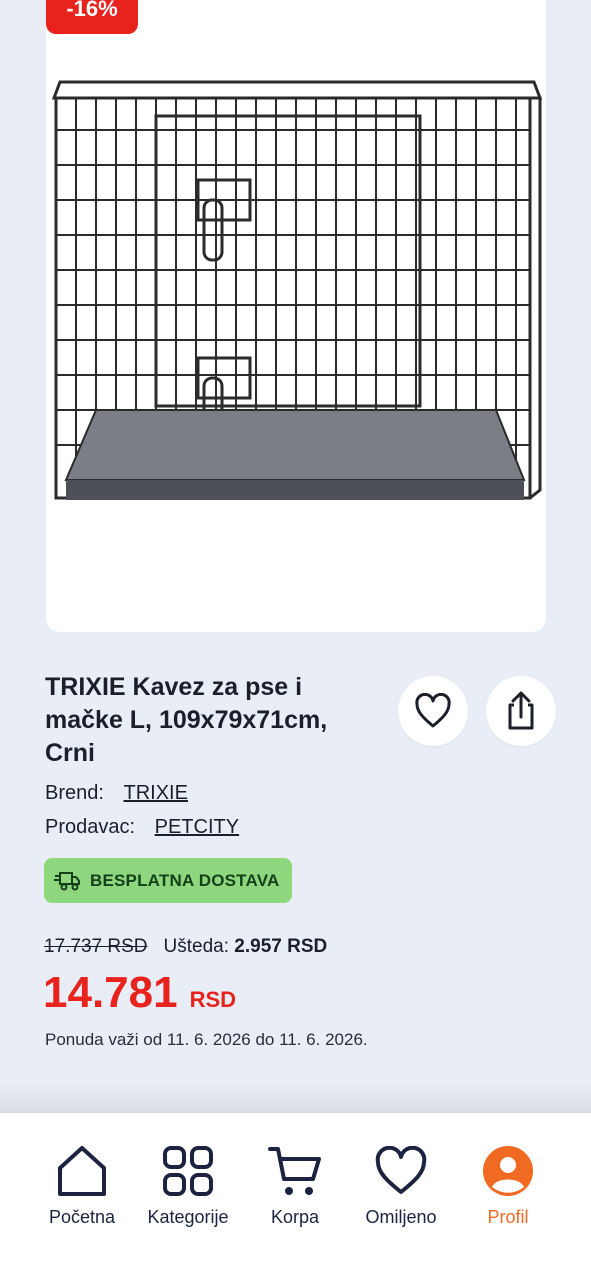  I want to click on old-price: 17.737 RSD, so click(96, 946).